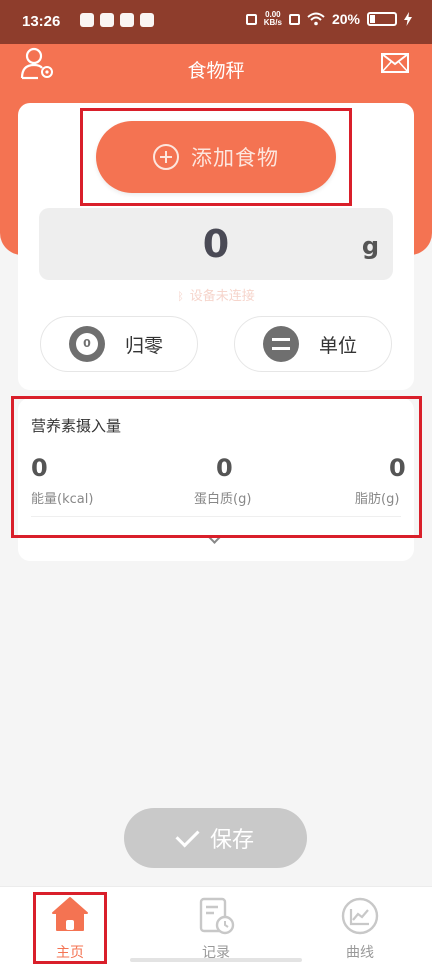  What do you see at coordinates (127, 20) in the screenshot?
I see `tiktok-icon` at bounding box center [127, 20].